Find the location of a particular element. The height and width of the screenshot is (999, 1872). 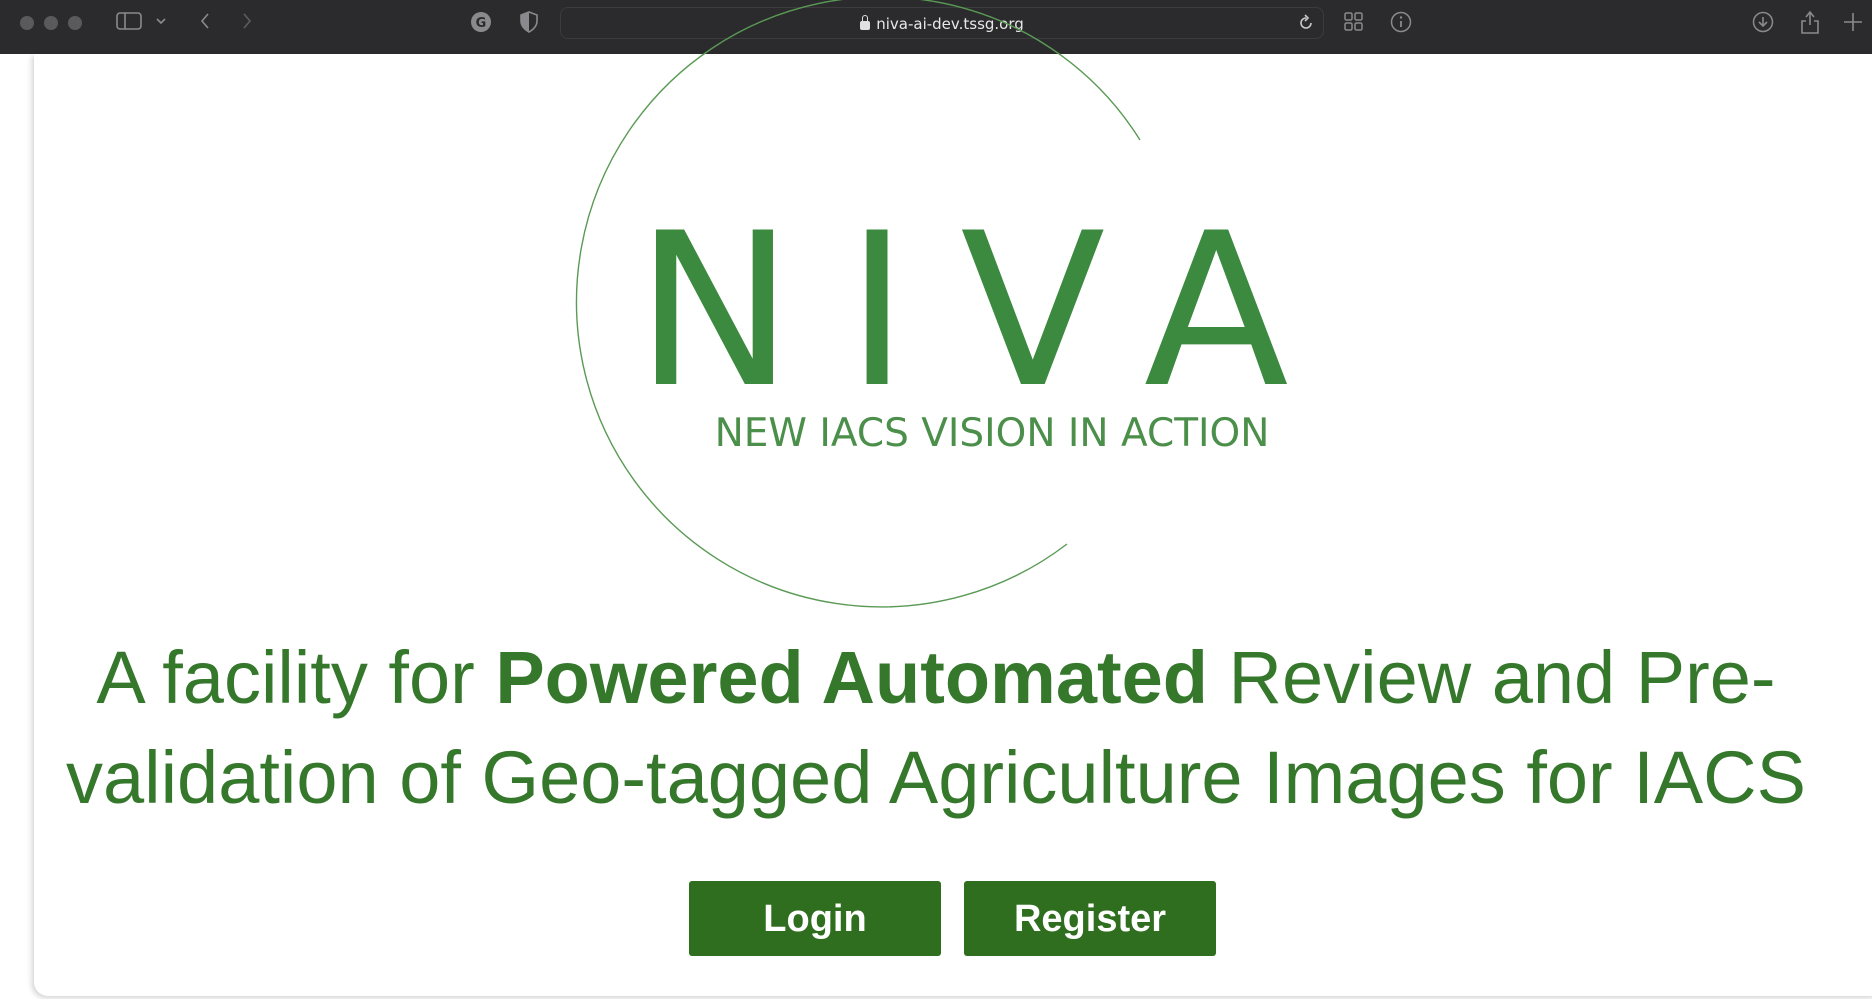

logo-subtitle: NEW IACS VISION IN ACTION is located at coordinates (992, 433).